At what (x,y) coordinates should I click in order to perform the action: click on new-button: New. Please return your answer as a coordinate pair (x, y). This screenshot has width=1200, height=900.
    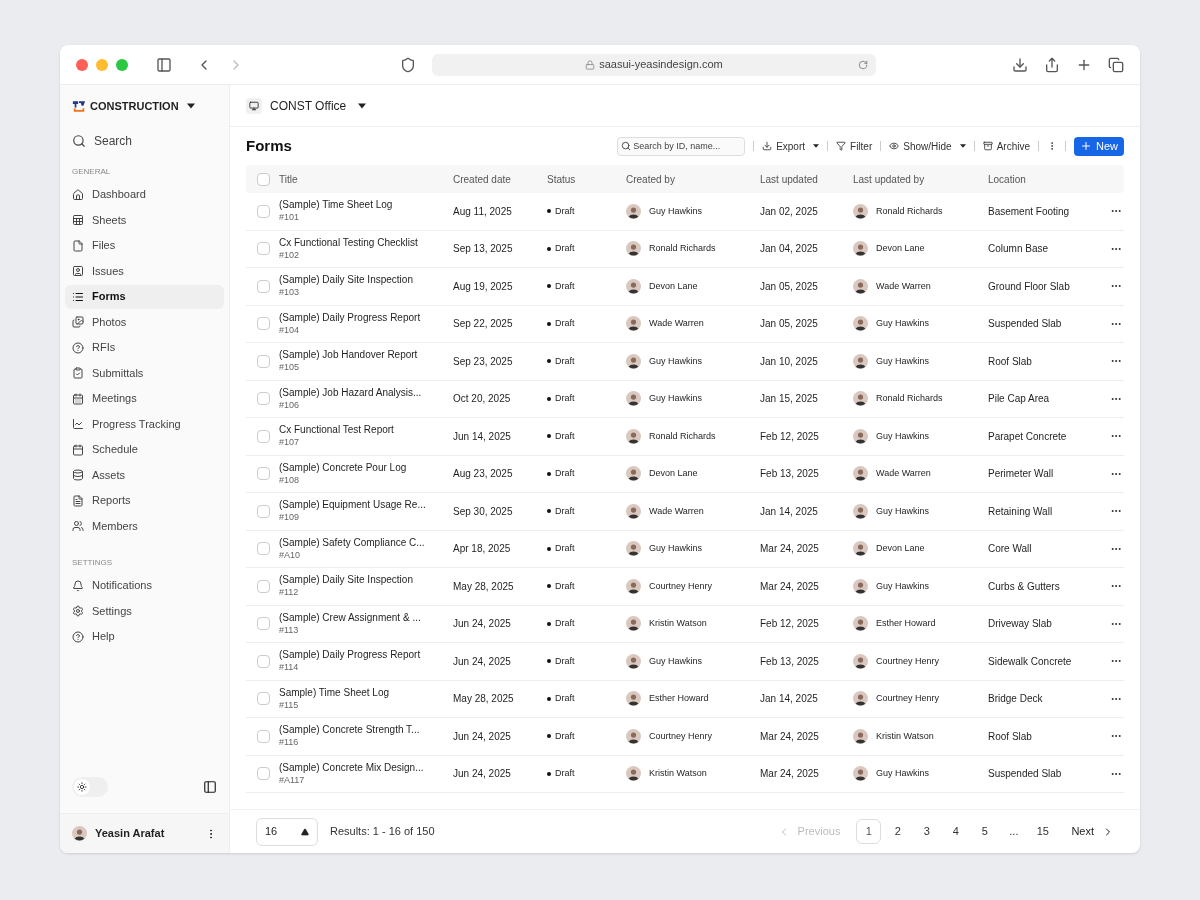
    Looking at the image, I should click on (1099, 146).